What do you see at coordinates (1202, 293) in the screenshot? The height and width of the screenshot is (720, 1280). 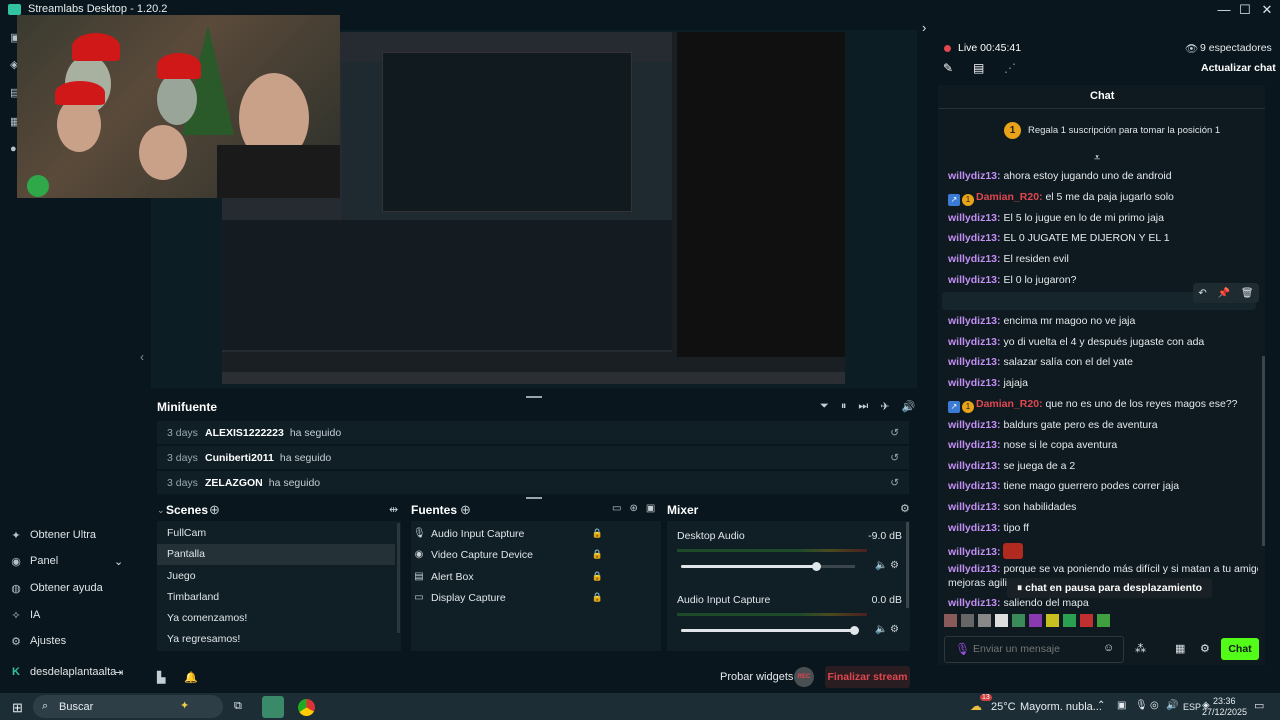 I see `reply-icon: ↶` at bounding box center [1202, 293].